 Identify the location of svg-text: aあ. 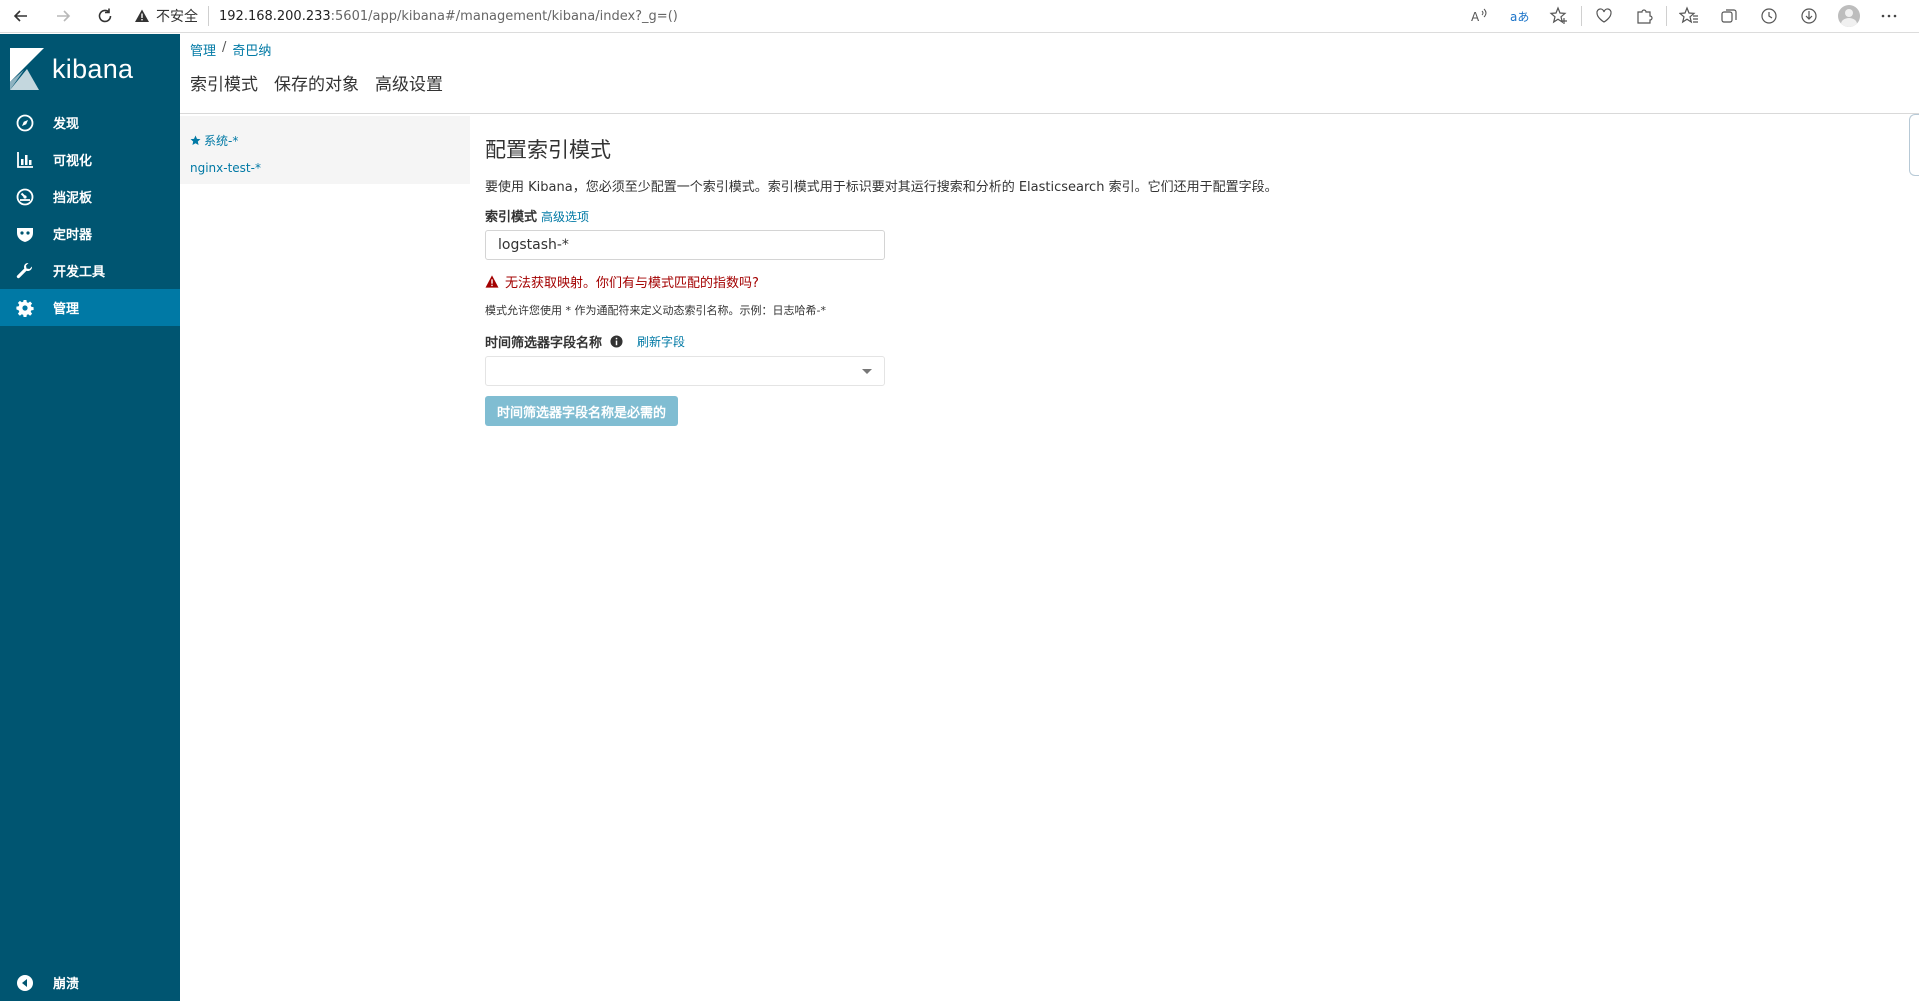
(1519, 17).